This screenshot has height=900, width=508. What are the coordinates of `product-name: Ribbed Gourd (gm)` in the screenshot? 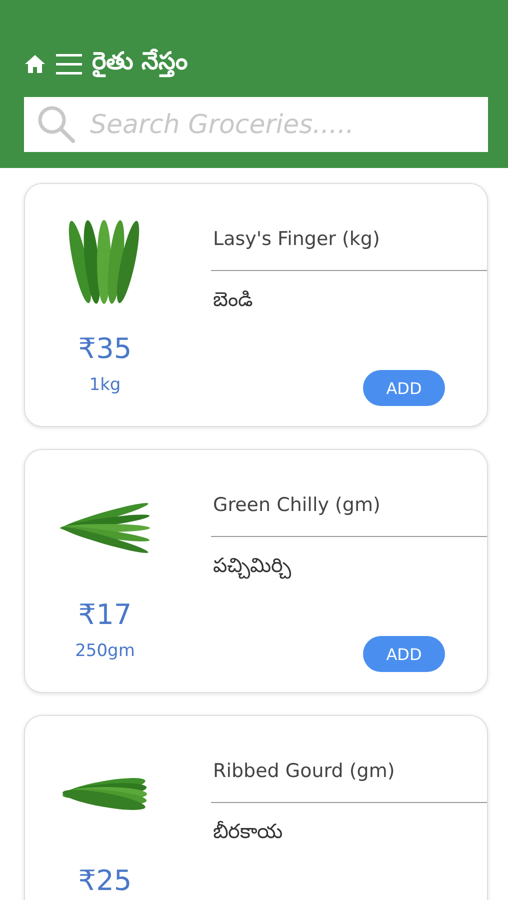 It's located at (304, 771).